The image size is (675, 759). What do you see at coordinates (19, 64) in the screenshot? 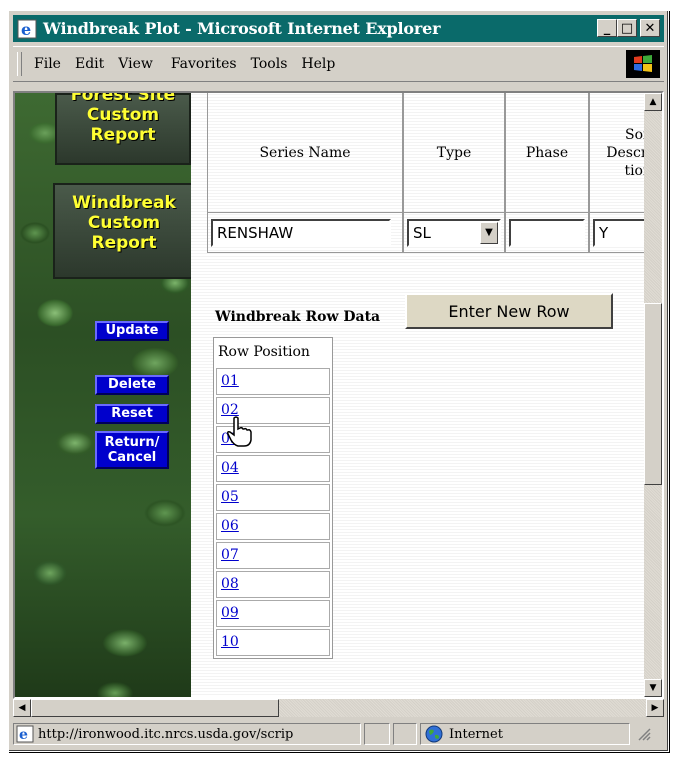
I see `toolbar-grip` at bounding box center [19, 64].